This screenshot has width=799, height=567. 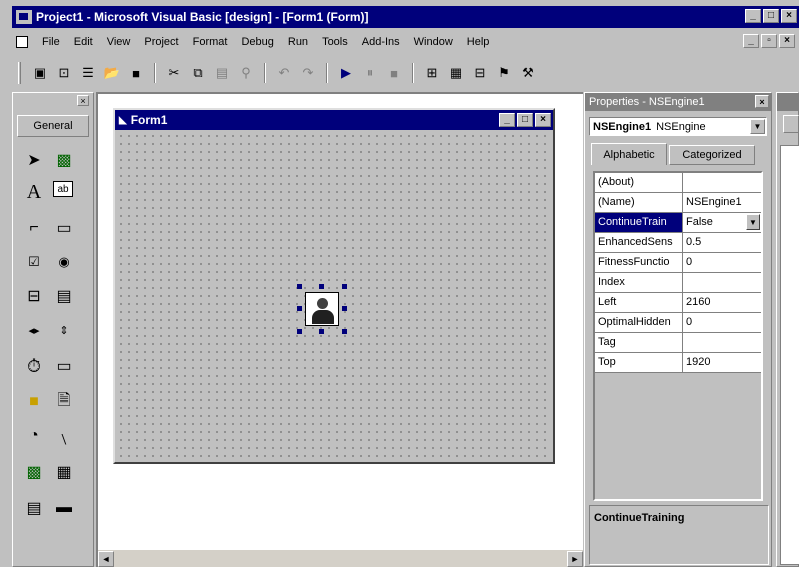 I want to click on picturebox-tool-icon: ▩, so click(x=64, y=160).